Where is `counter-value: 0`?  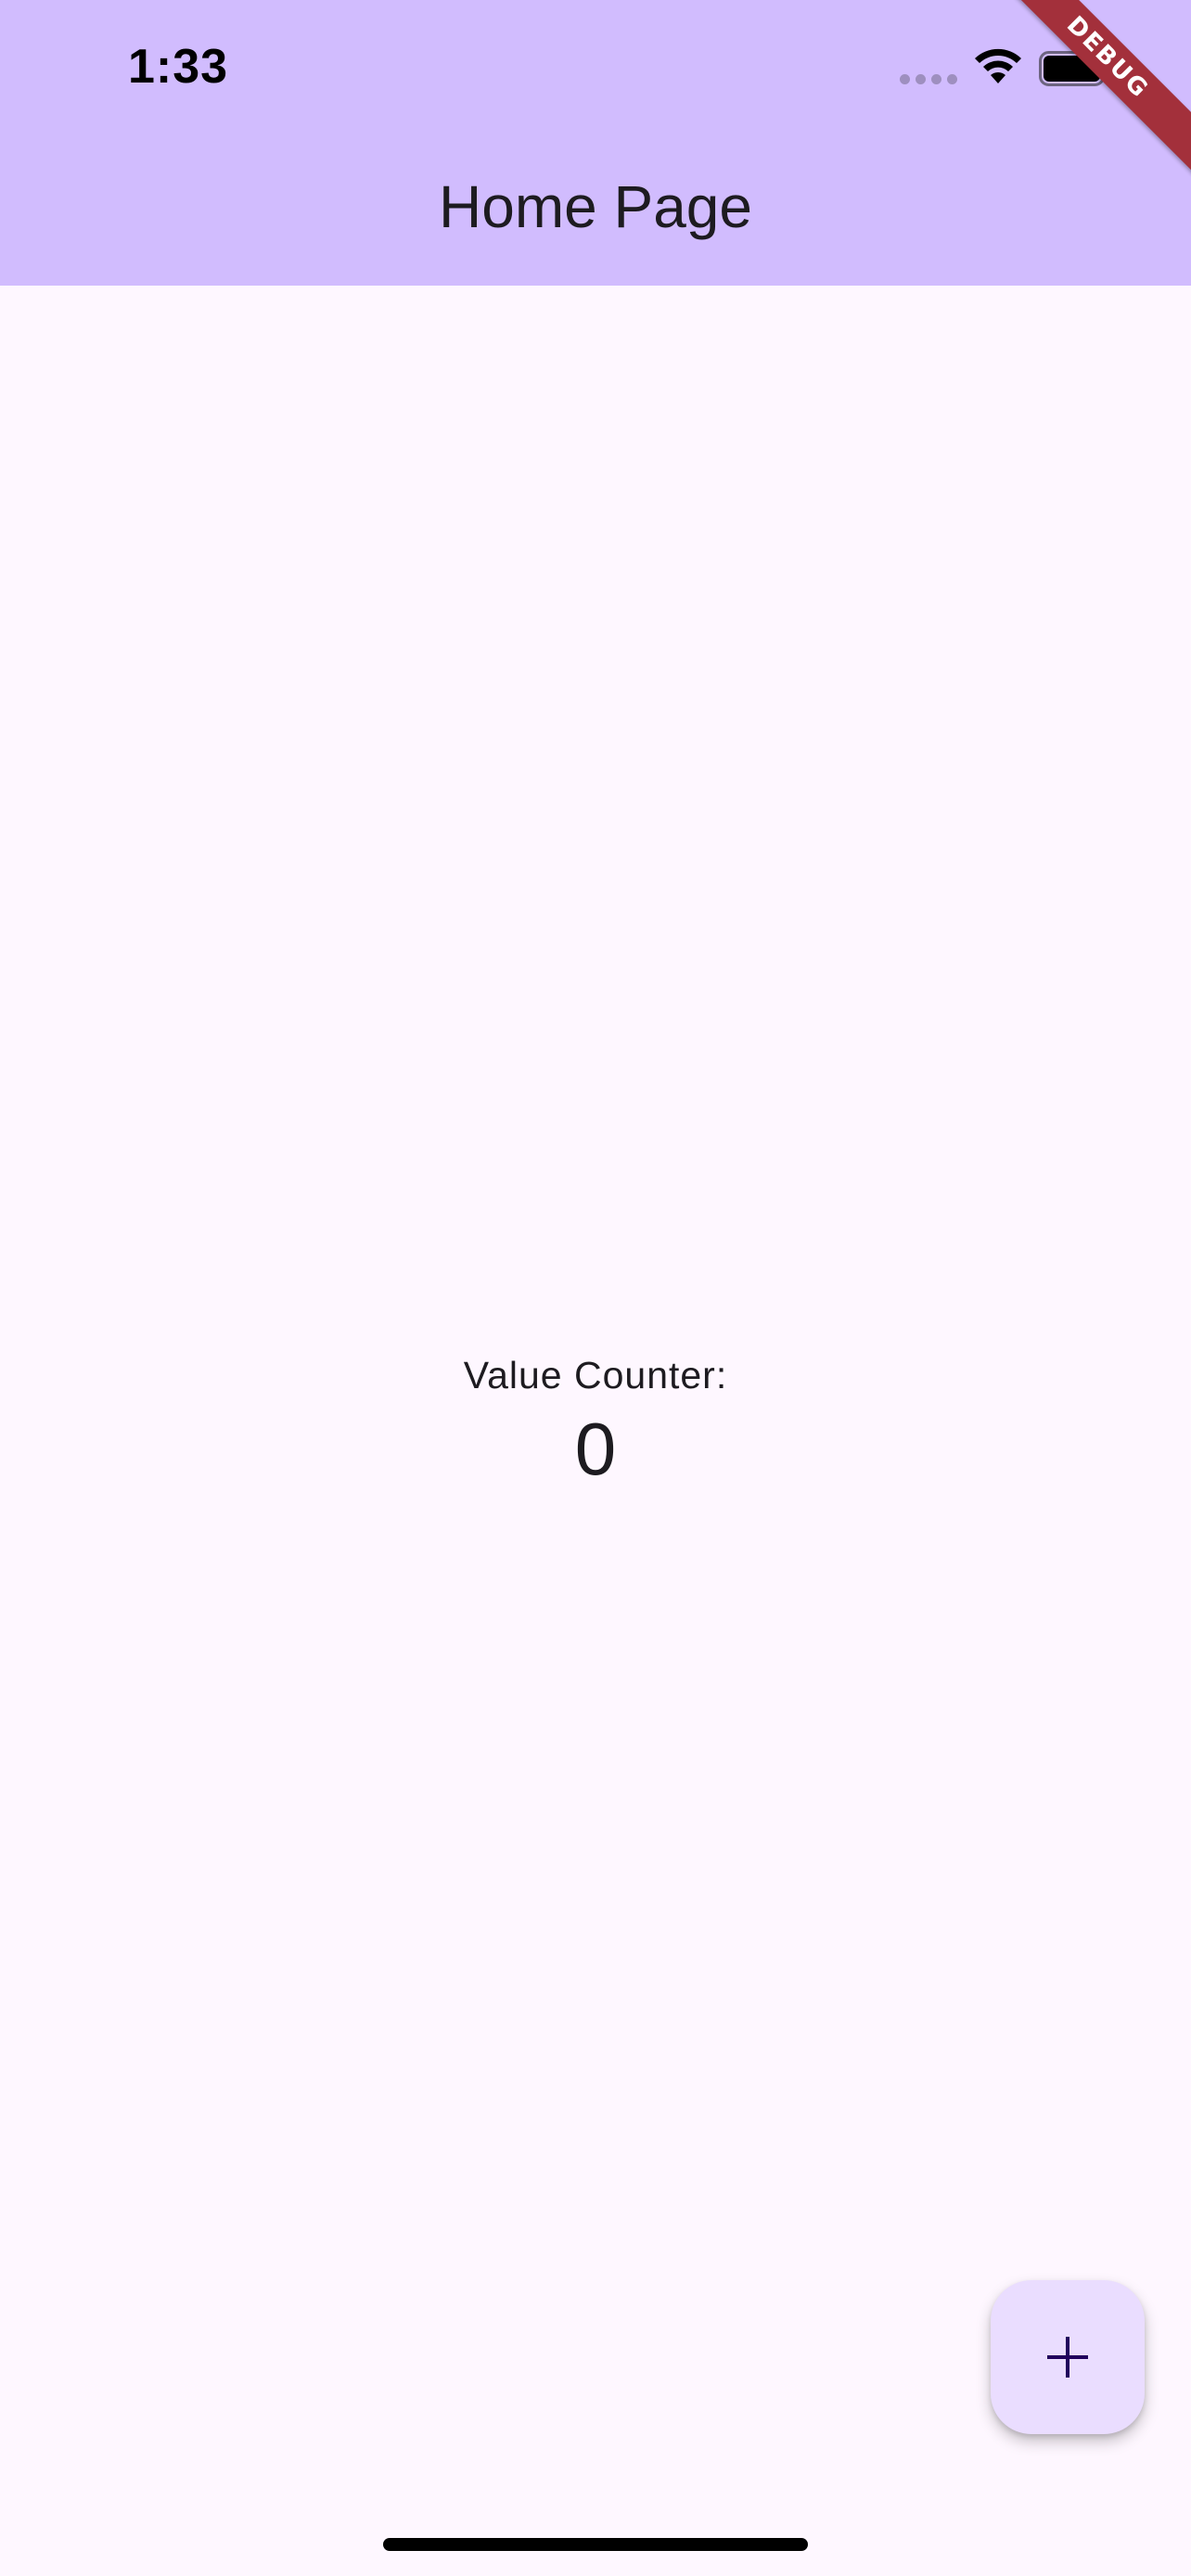
counter-value: 0 is located at coordinates (595, 1449).